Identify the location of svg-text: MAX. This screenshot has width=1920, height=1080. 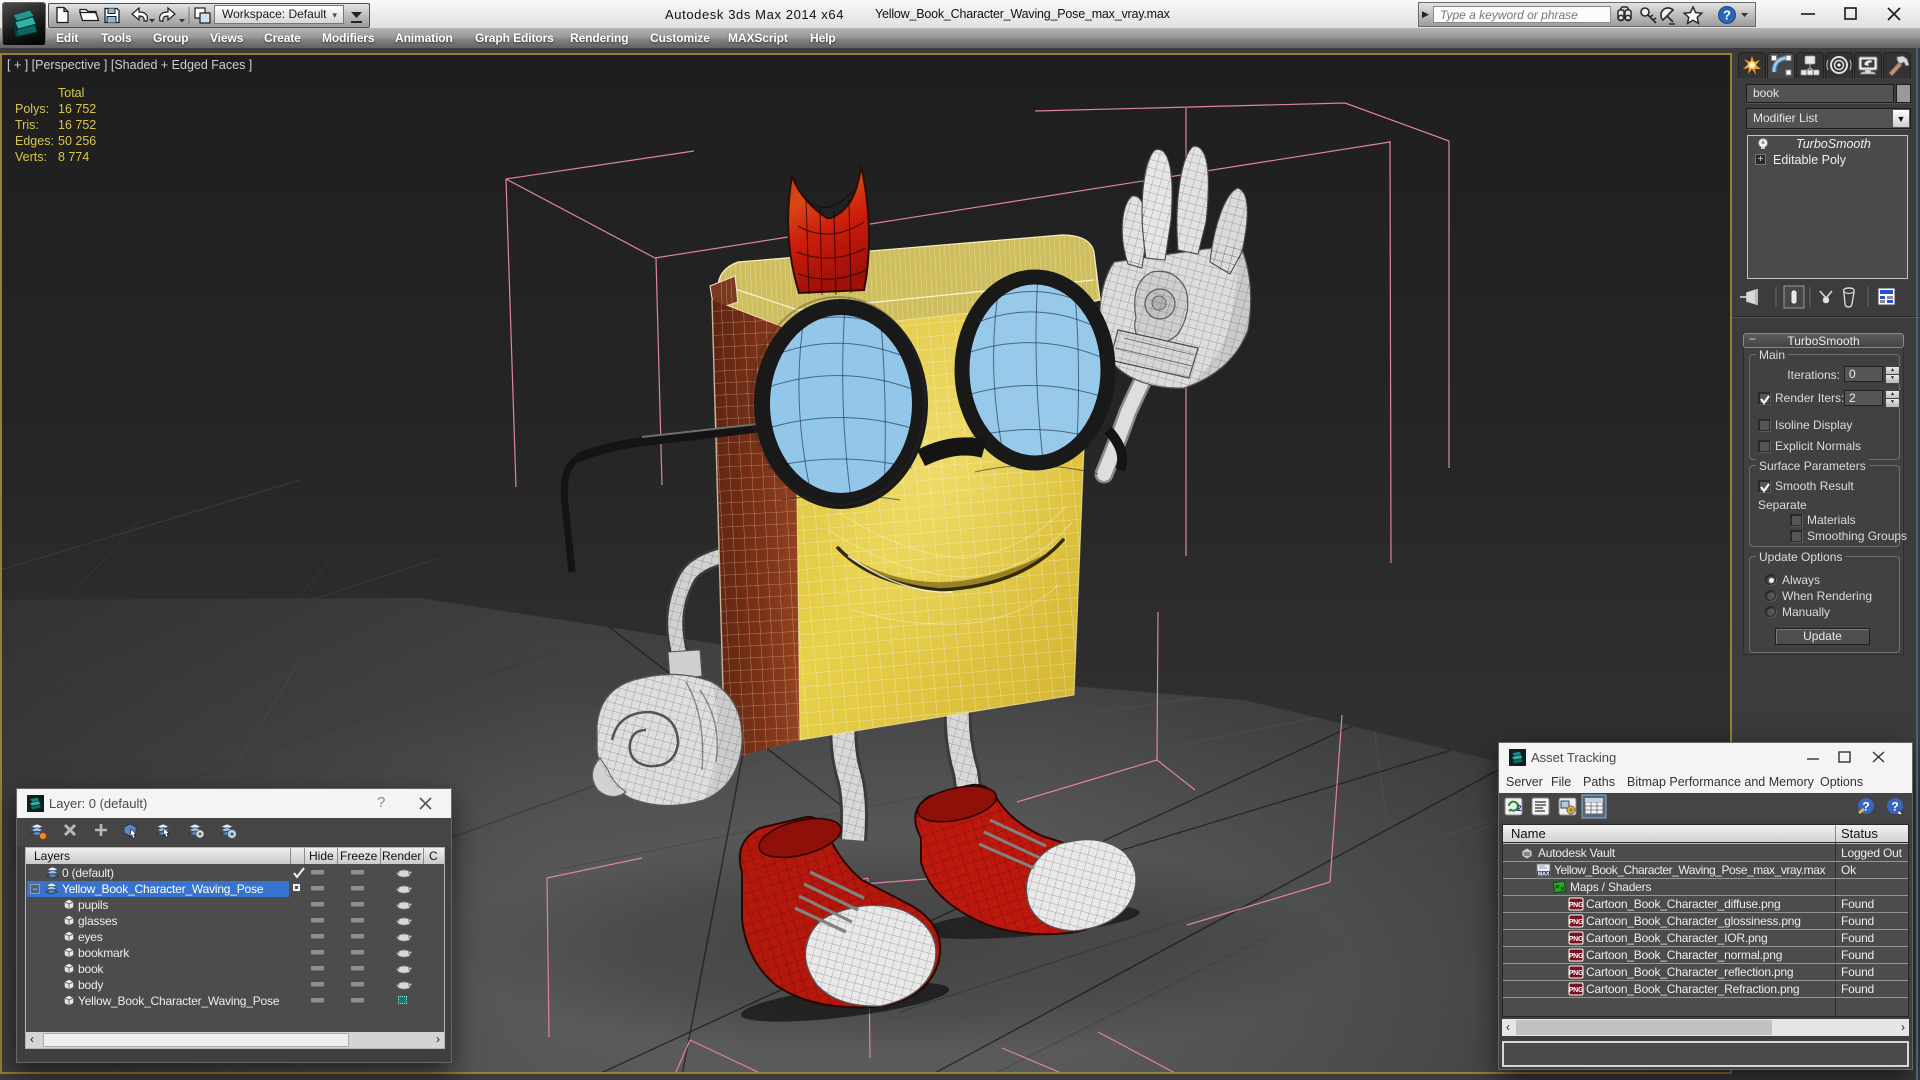
(1544, 875).